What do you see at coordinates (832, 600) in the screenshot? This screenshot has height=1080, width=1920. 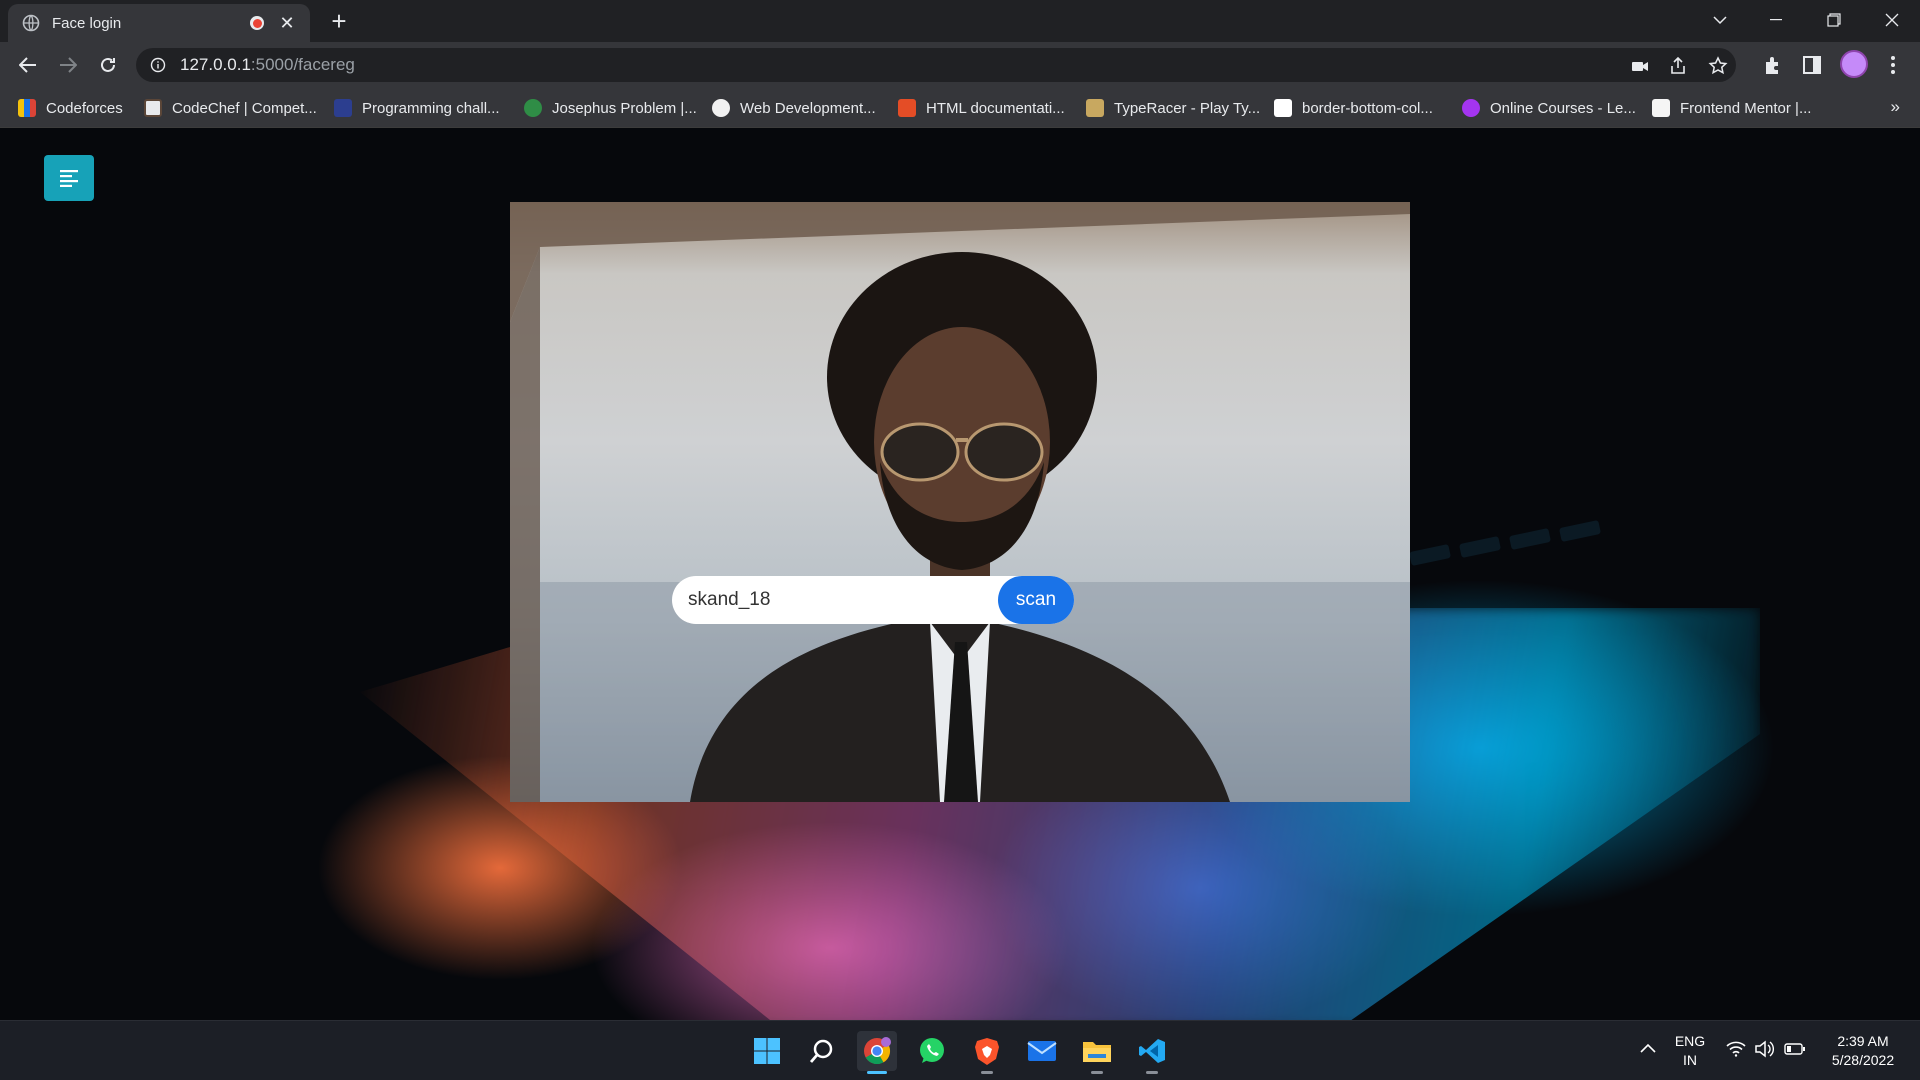 I see `username-input` at bounding box center [832, 600].